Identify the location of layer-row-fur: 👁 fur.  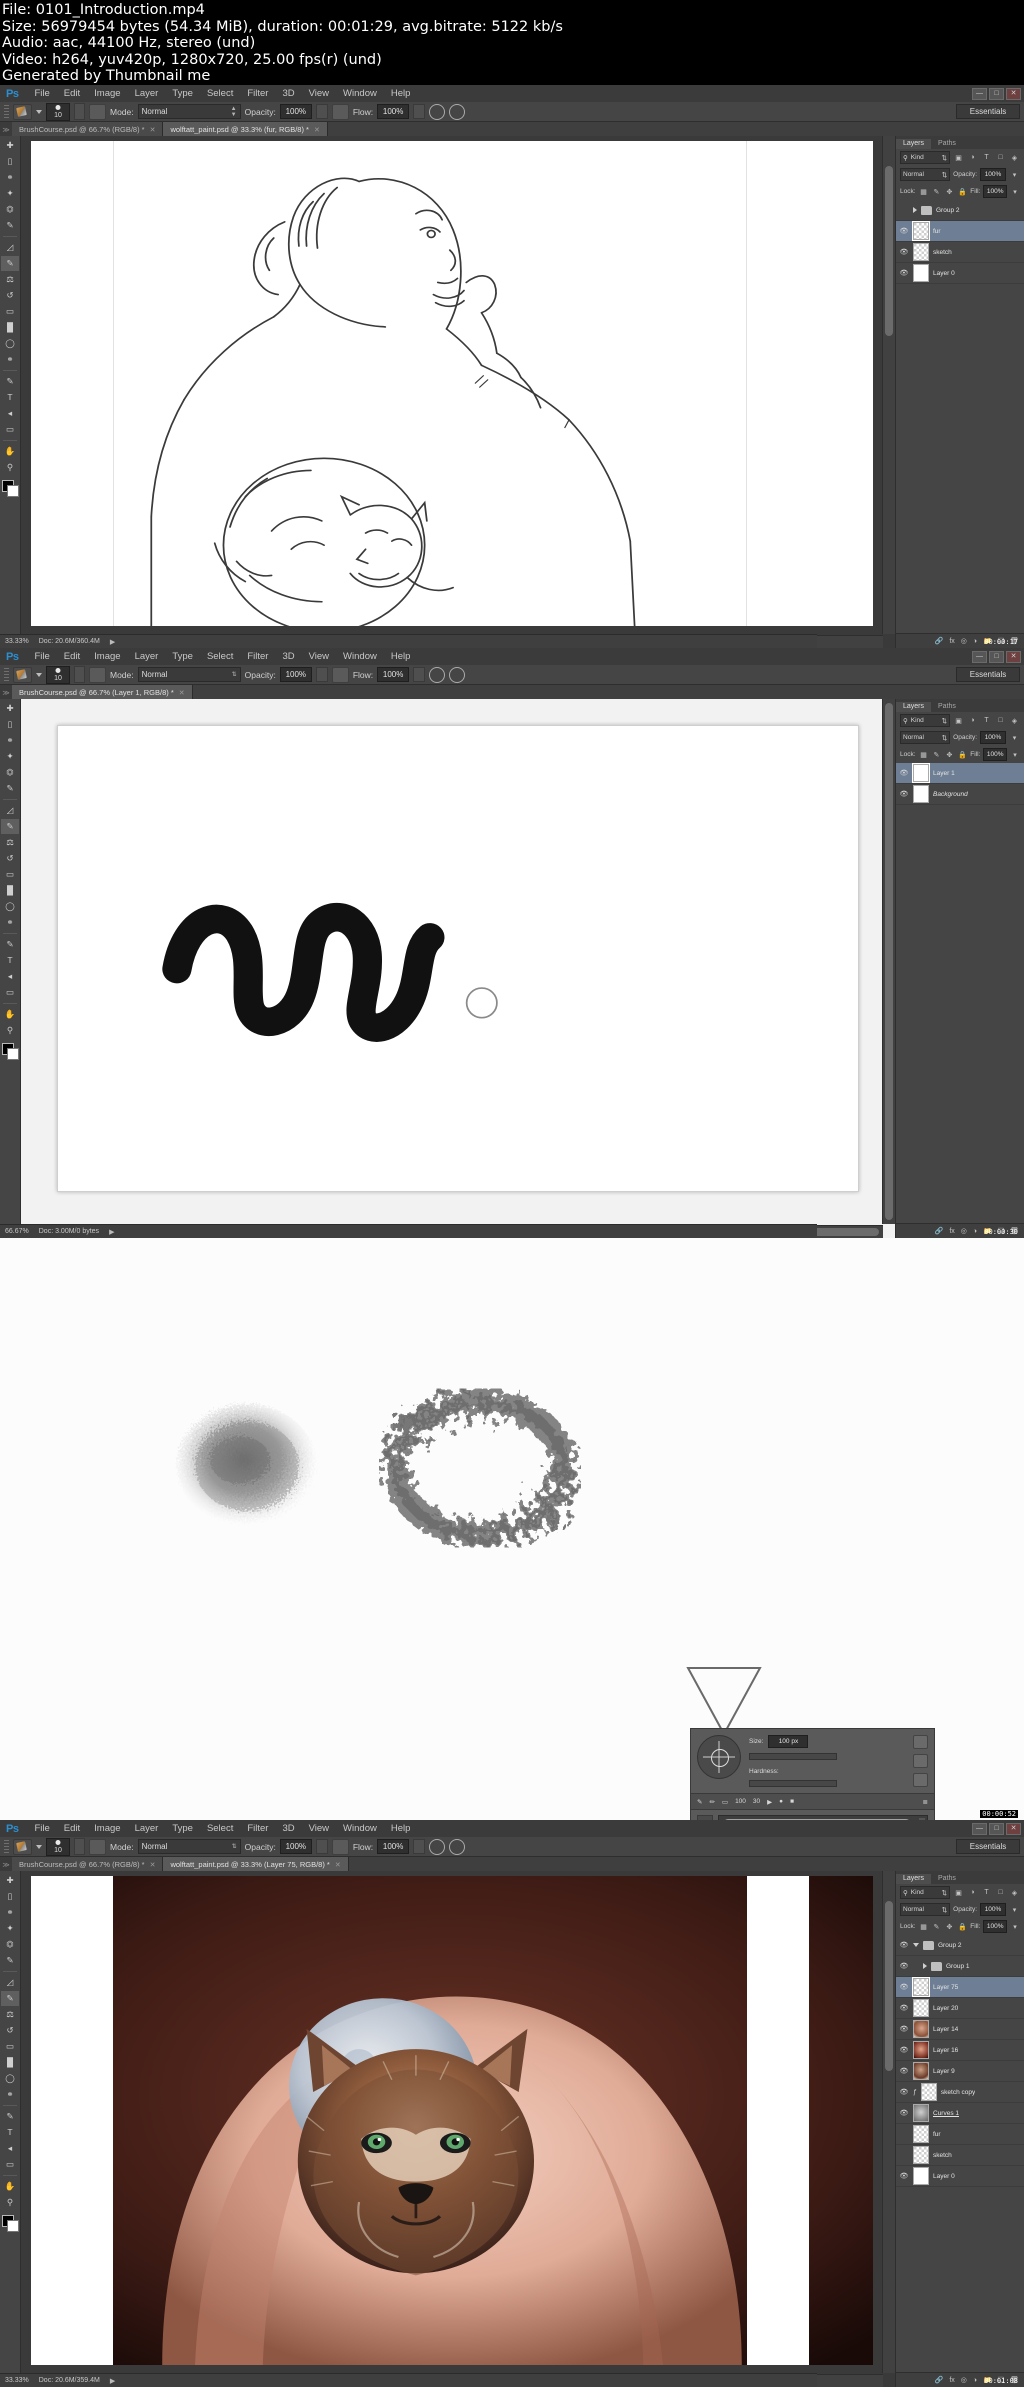
(960, 231).